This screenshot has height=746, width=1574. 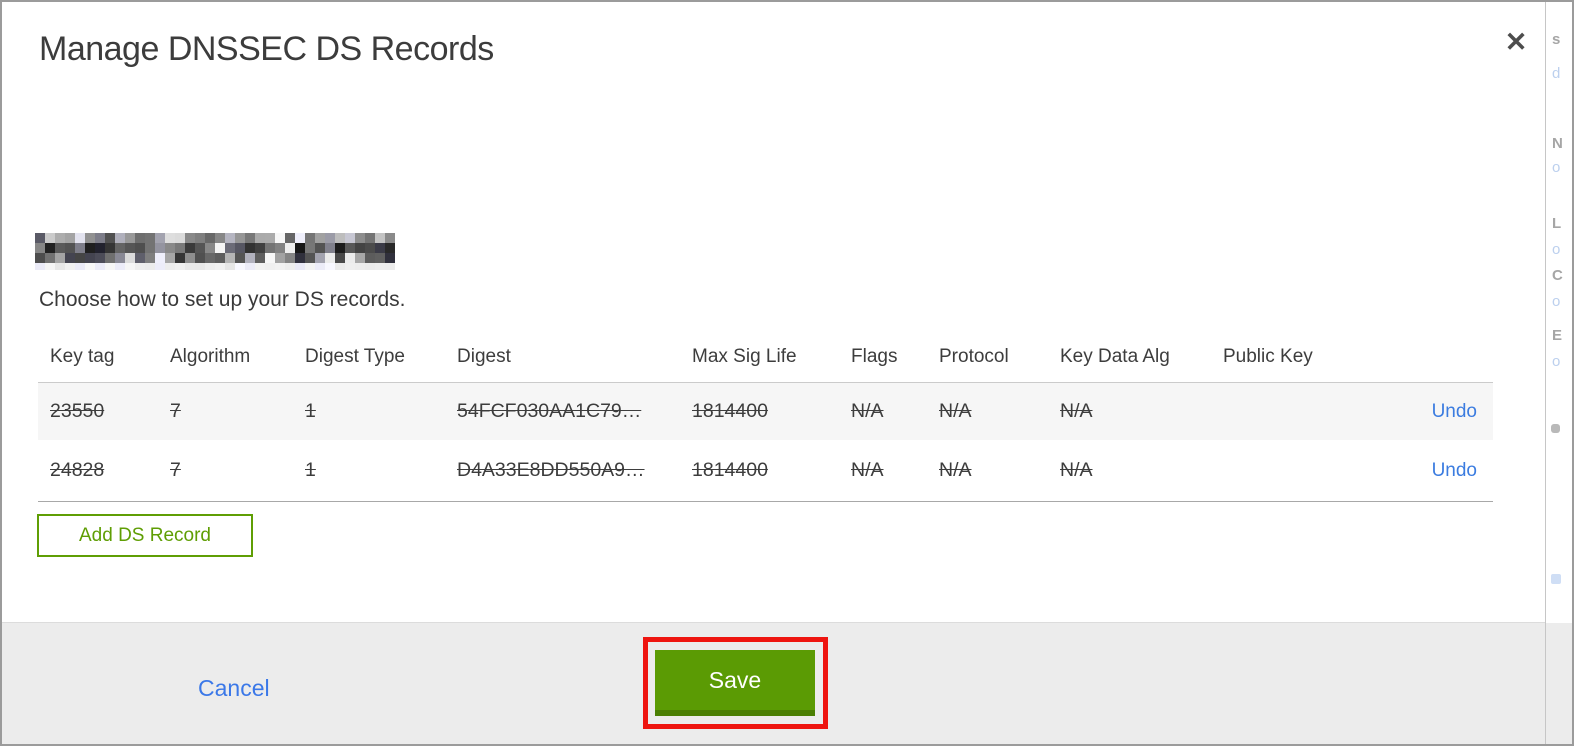 What do you see at coordinates (145, 535) in the screenshot?
I see `add-ds-record-button: Add DS Record` at bounding box center [145, 535].